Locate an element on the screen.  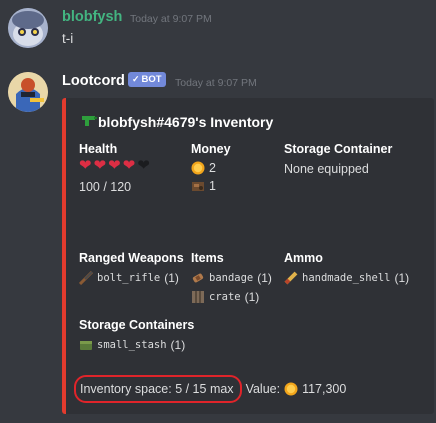
bot-badge: ✓ BOT is located at coordinates (147, 79).